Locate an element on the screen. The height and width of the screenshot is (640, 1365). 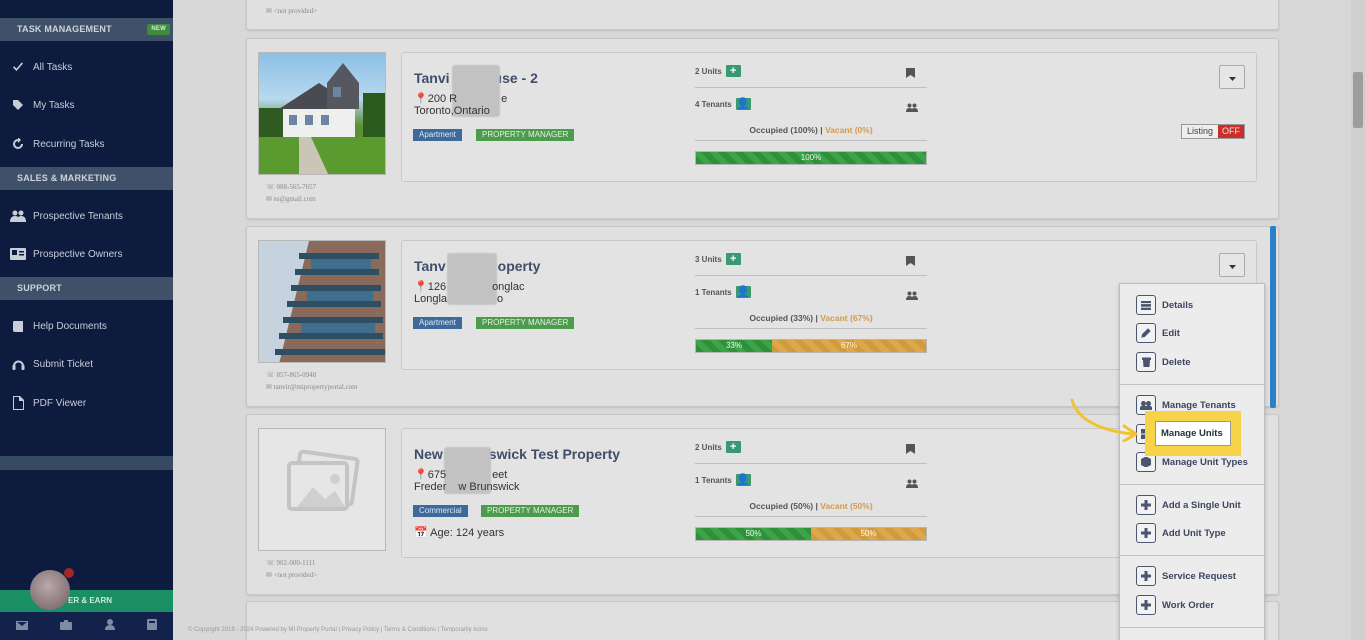
section-label: TASK MANAGEMENT is located at coordinates (64, 29).